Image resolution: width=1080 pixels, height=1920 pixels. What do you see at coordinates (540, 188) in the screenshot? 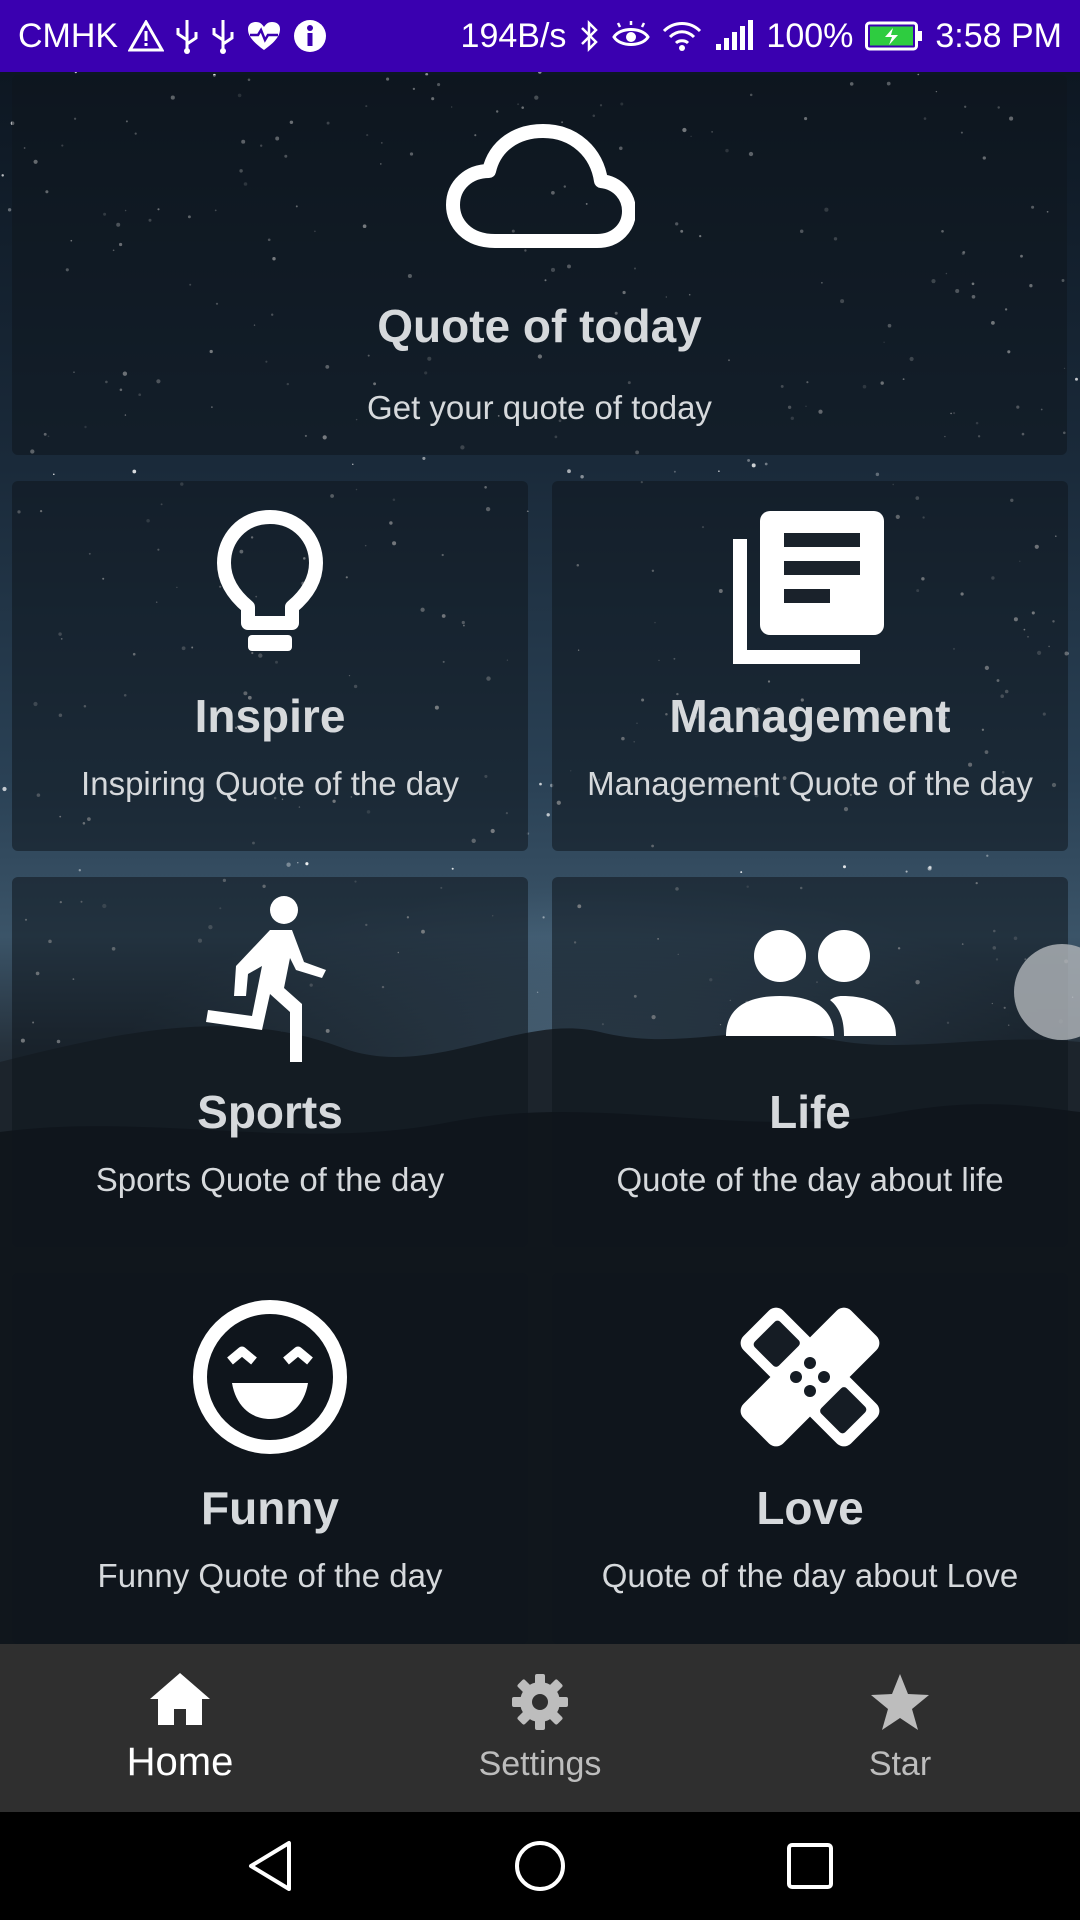
I see `cloud-icon` at bounding box center [540, 188].